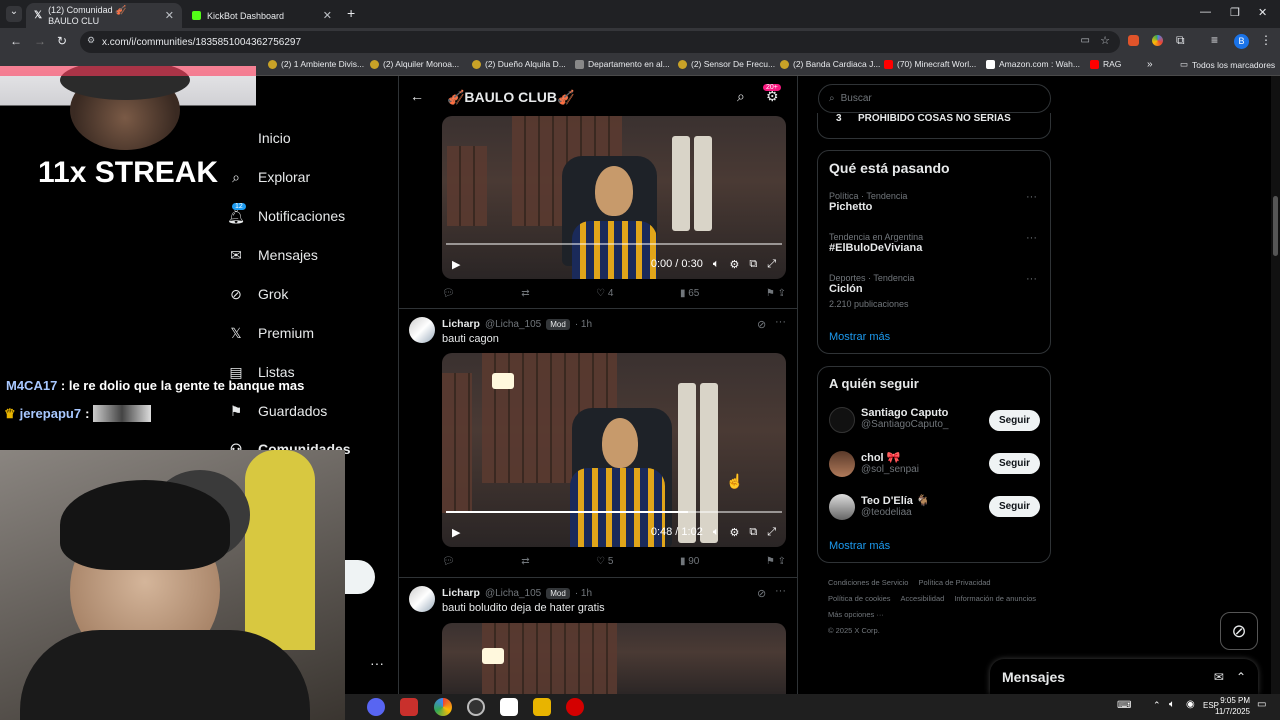 Image resolution: width=1280 pixels, height=720 pixels. Describe the element at coordinates (278, 411) in the screenshot. I see `nav-bookmarks: ⚑ Guardados` at that location.